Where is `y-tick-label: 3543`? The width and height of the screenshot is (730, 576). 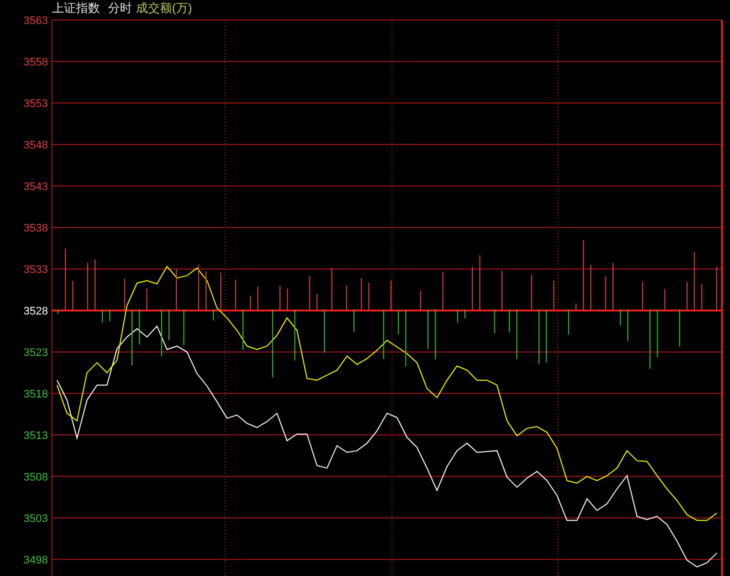 y-tick-label: 3543 is located at coordinates (36, 186).